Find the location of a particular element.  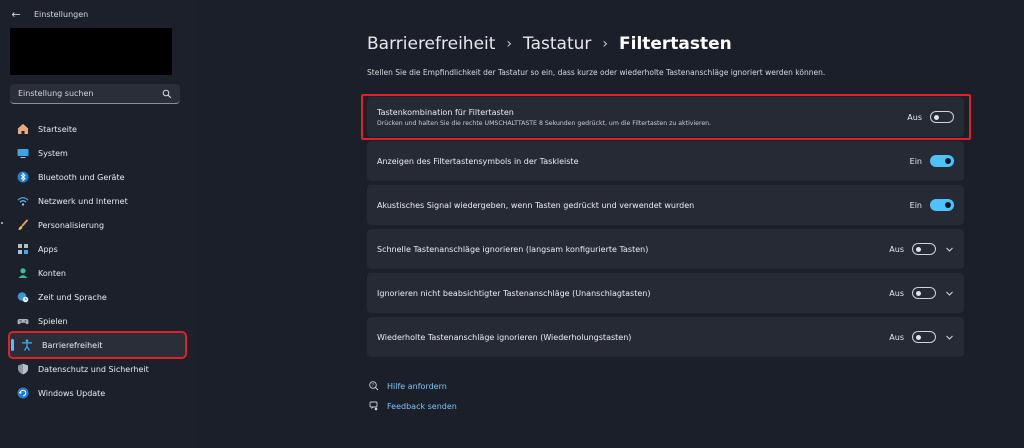

brush-icon is located at coordinates (23, 225).